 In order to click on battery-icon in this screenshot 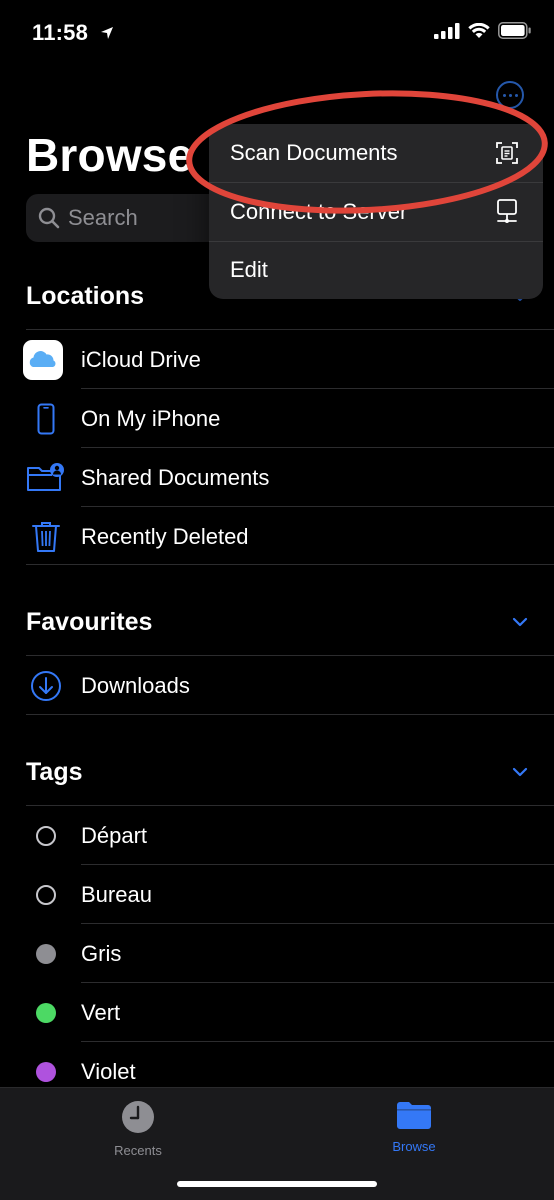, I will do `click(514, 30)`.